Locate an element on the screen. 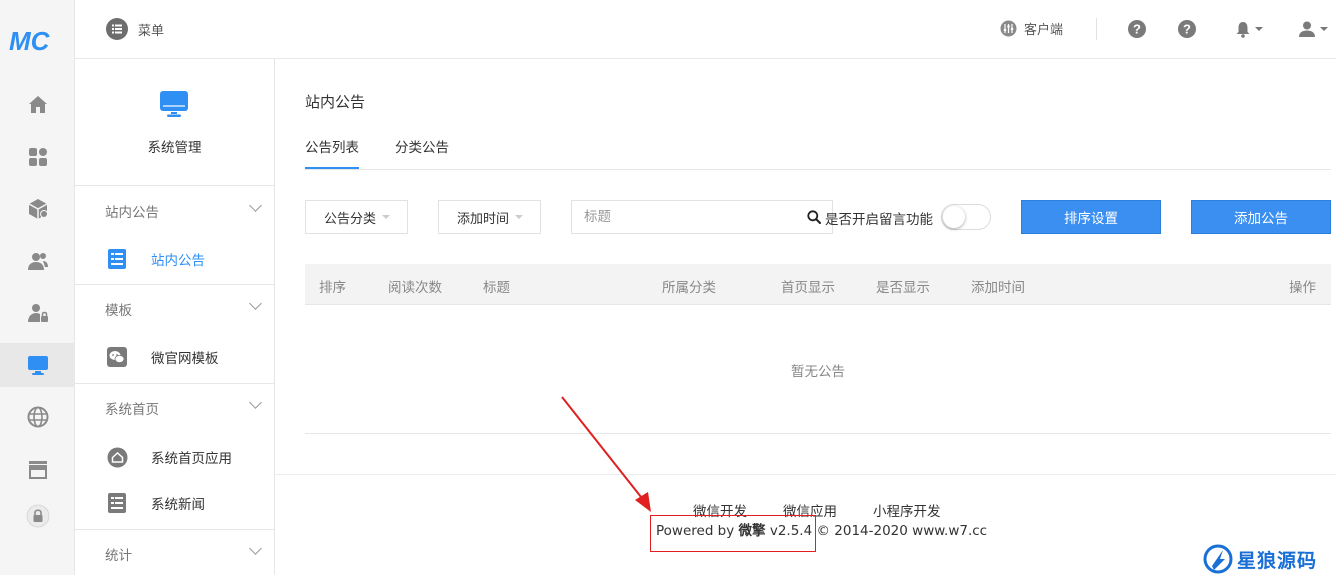 This screenshot has height=575, width=1336. time-filter-dropdown: 添加时间 is located at coordinates (489, 217).